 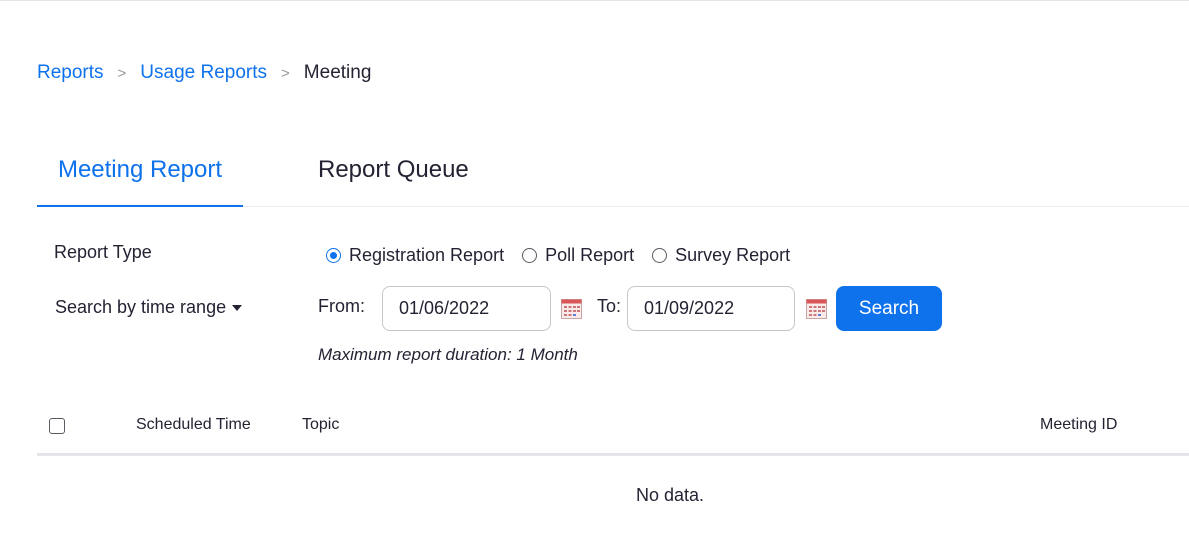 I want to click on radio-survey-report: Survey Report, so click(x=721, y=255).